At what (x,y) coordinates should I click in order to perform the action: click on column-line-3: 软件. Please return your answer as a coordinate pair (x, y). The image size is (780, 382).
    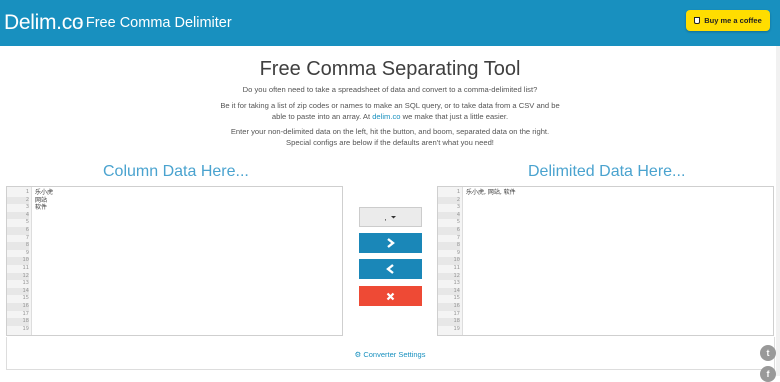
    Looking at the image, I should click on (41, 208).